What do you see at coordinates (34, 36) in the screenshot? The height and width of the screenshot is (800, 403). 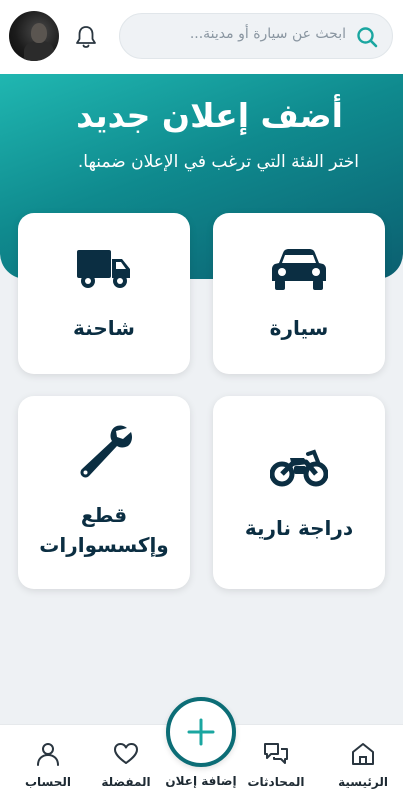 I see `user-avatar` at bounding box center [34, 36].